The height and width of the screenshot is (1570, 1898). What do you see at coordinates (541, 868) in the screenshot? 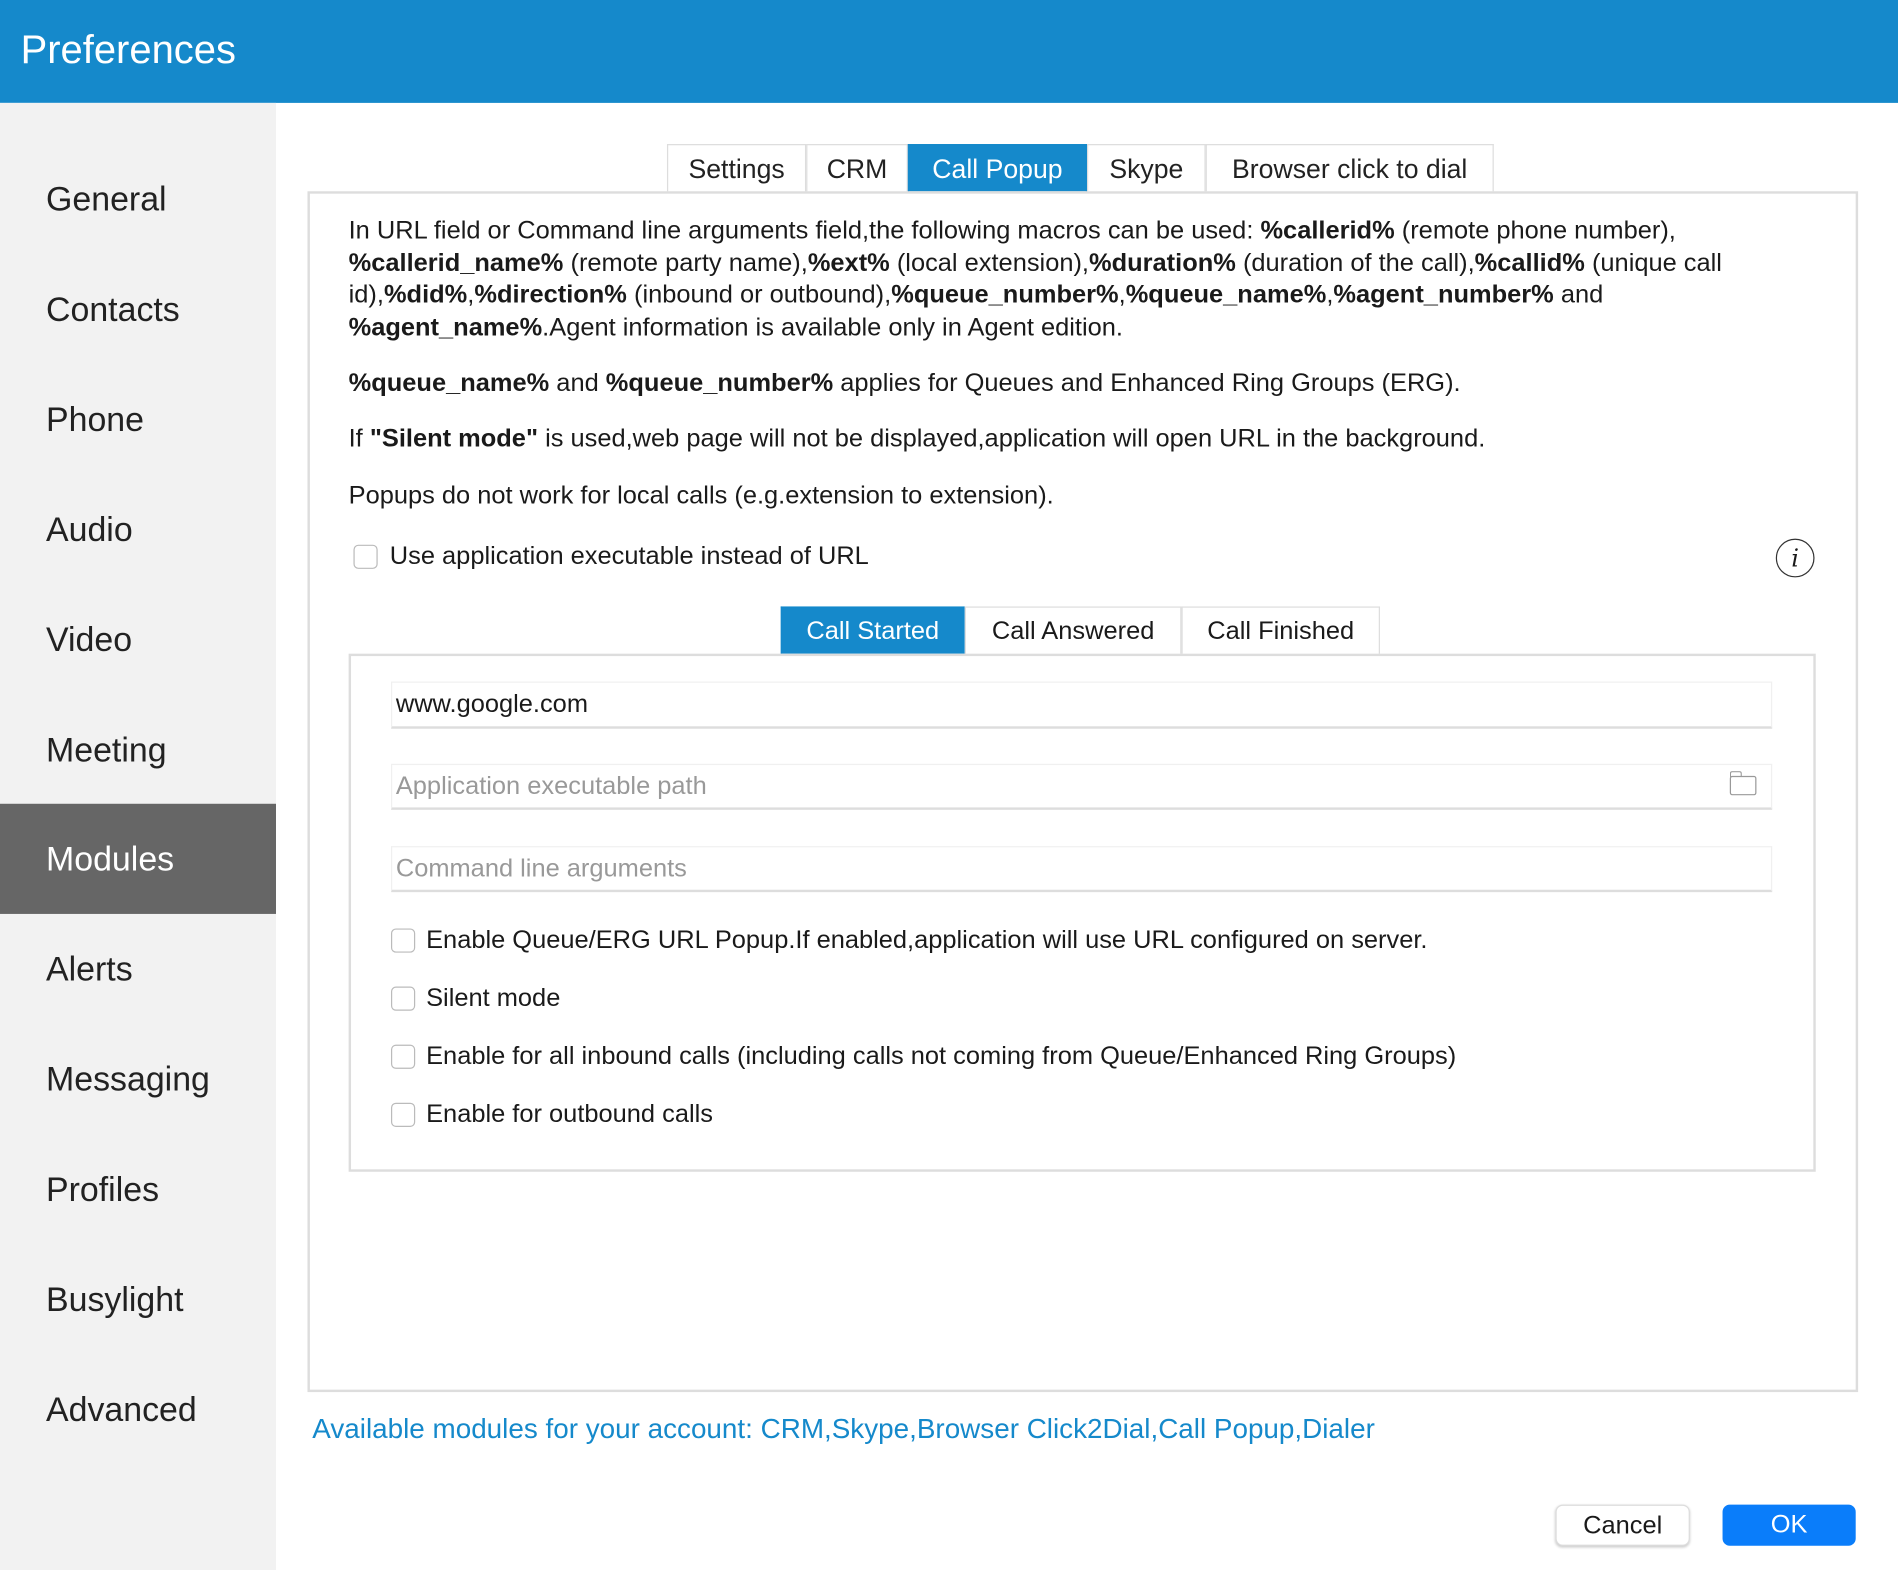
I see `command-line-arguments-placeholder: Command line arguments` at bounding box center [541, 868].